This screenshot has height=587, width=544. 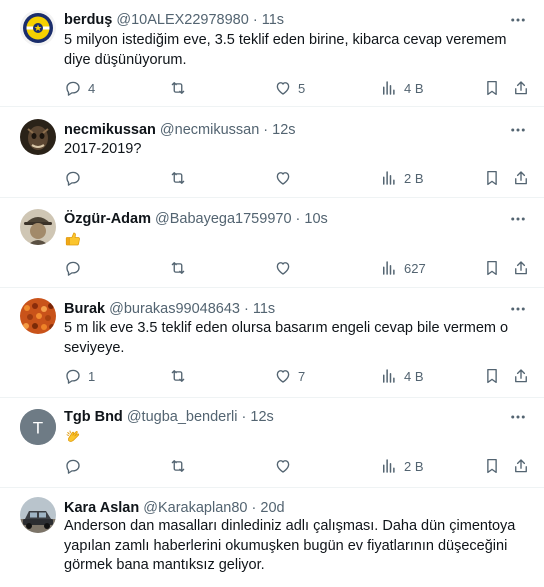 I want to click on action-bar: 1 7 4 B, so click(x=297, y=376).